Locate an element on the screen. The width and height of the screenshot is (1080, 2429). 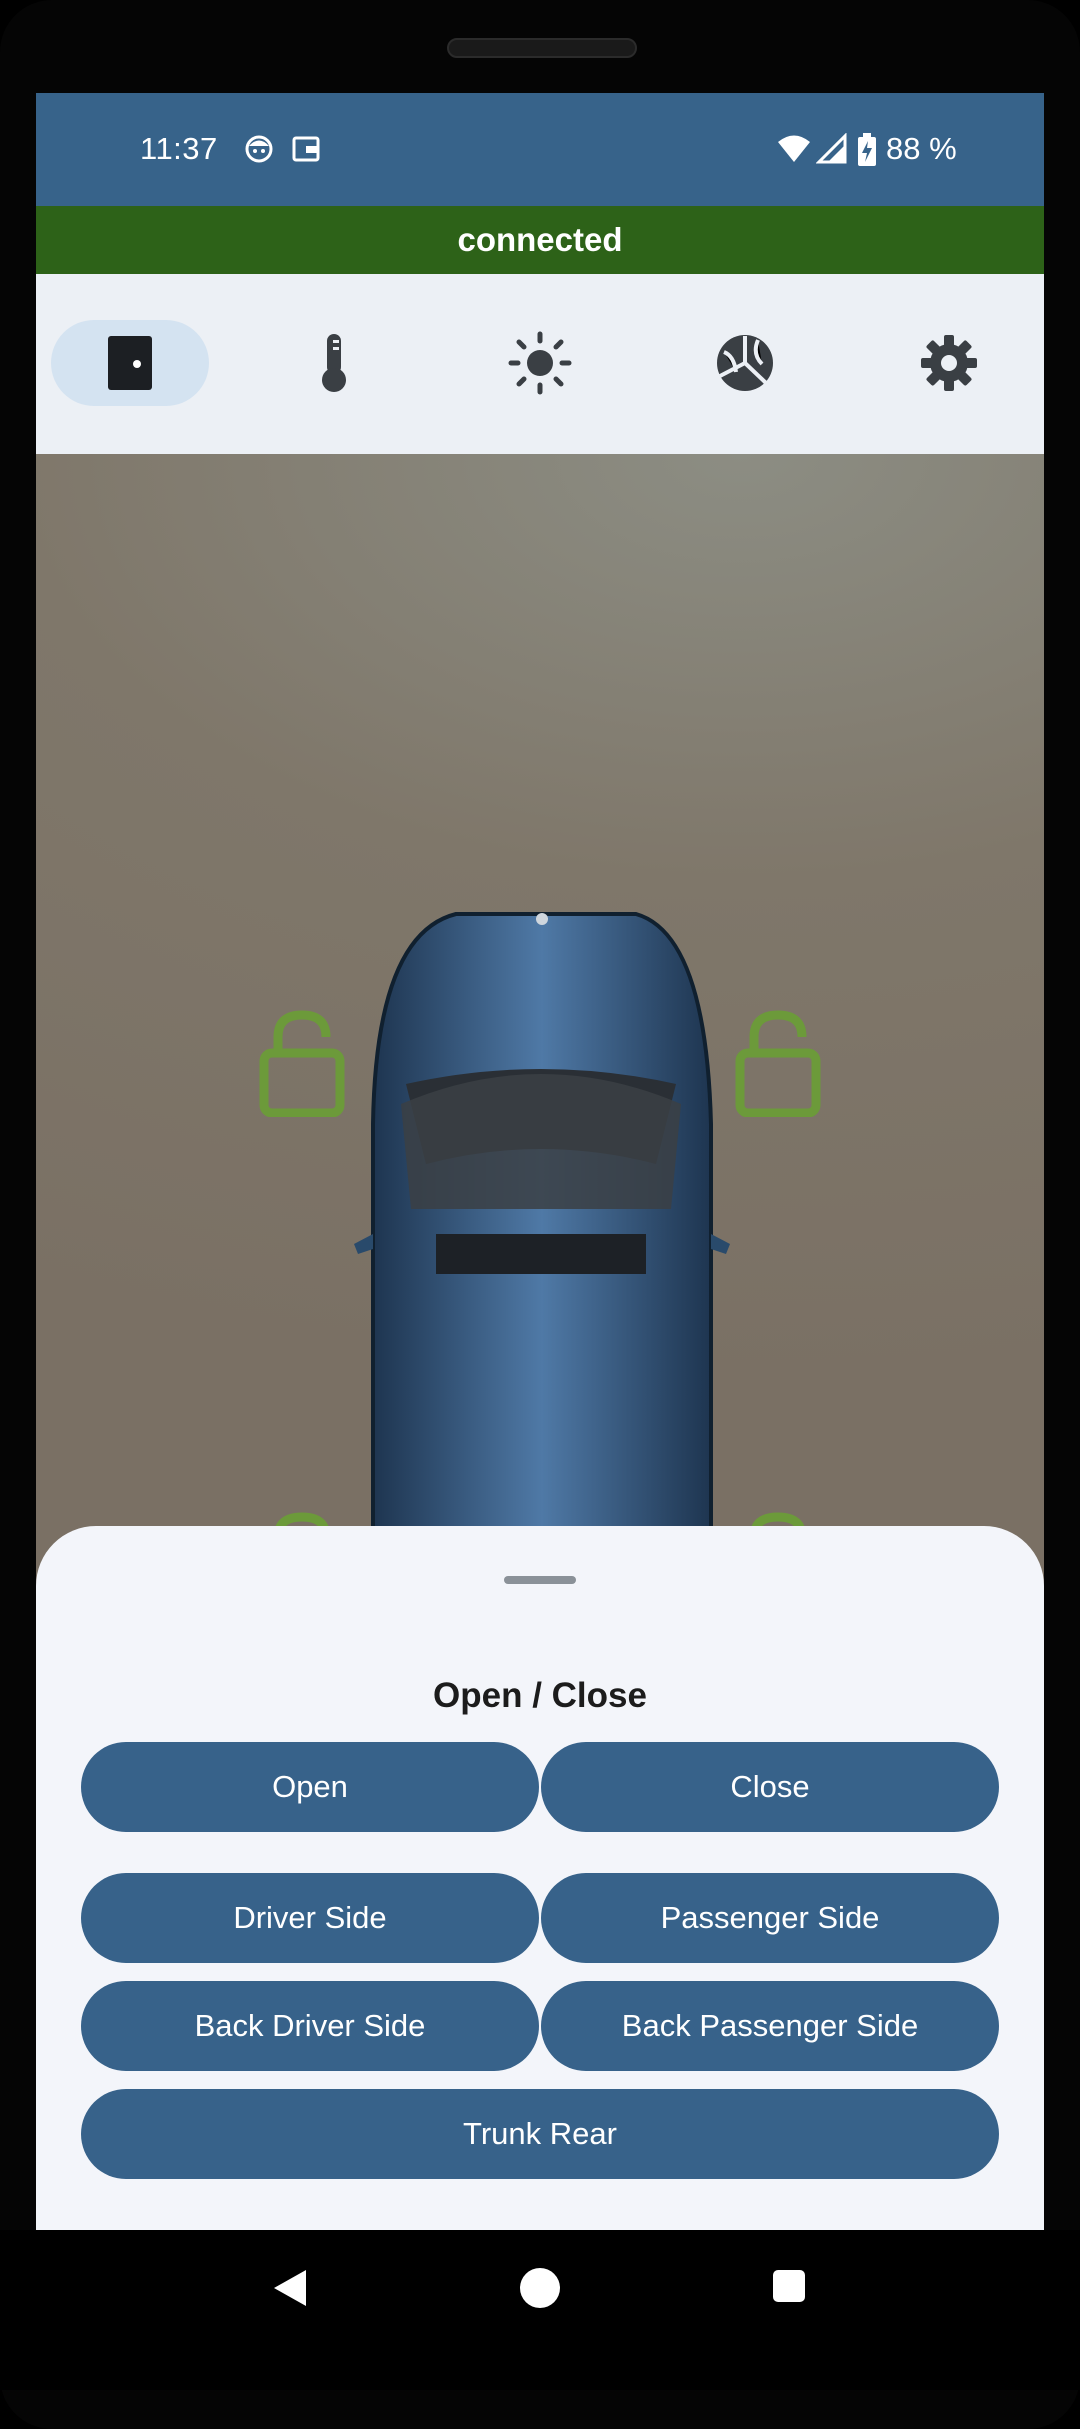
close-button: Close is located at coordinates (770, 1787).